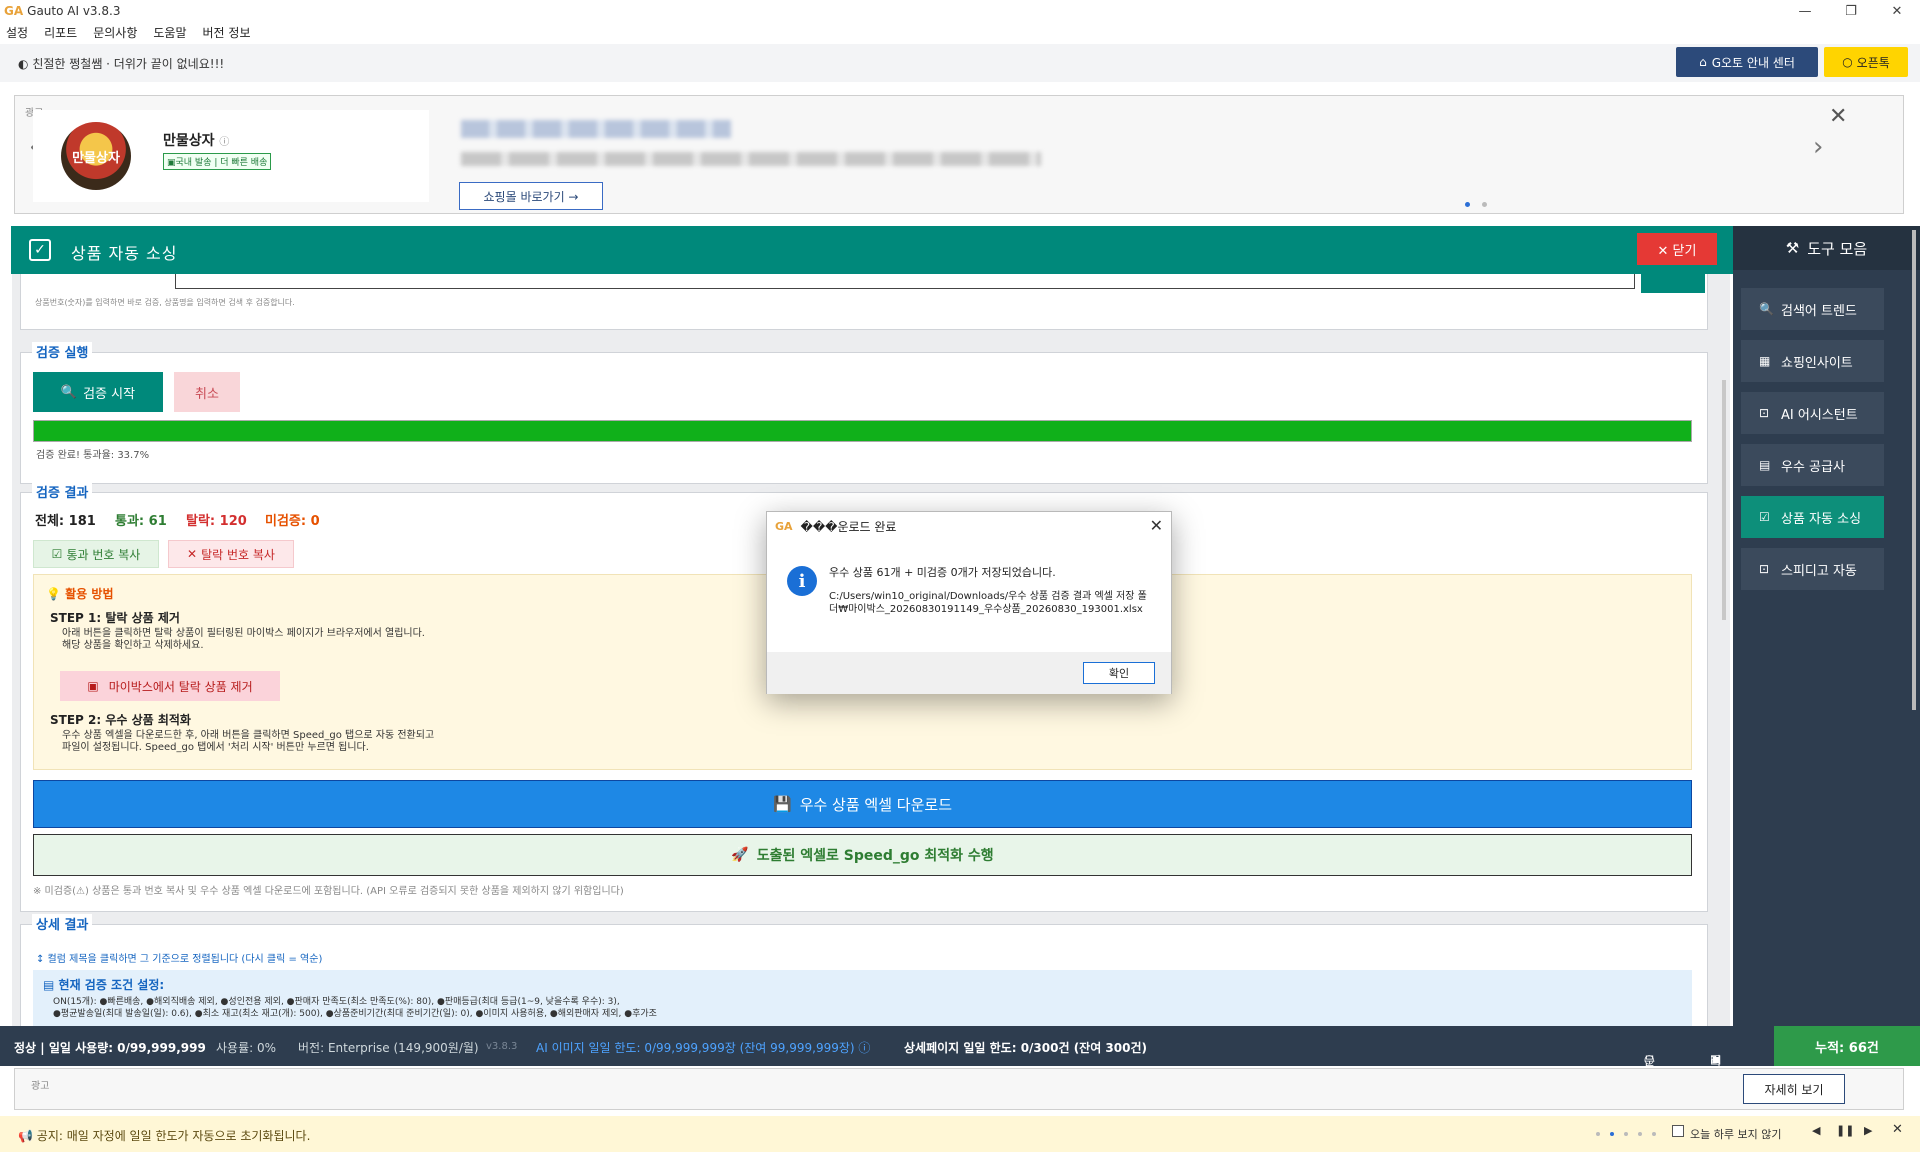 The width and height of the screenshot is (1920, 1152). I want to click on search-icon: 🔍, so click(69, 392).